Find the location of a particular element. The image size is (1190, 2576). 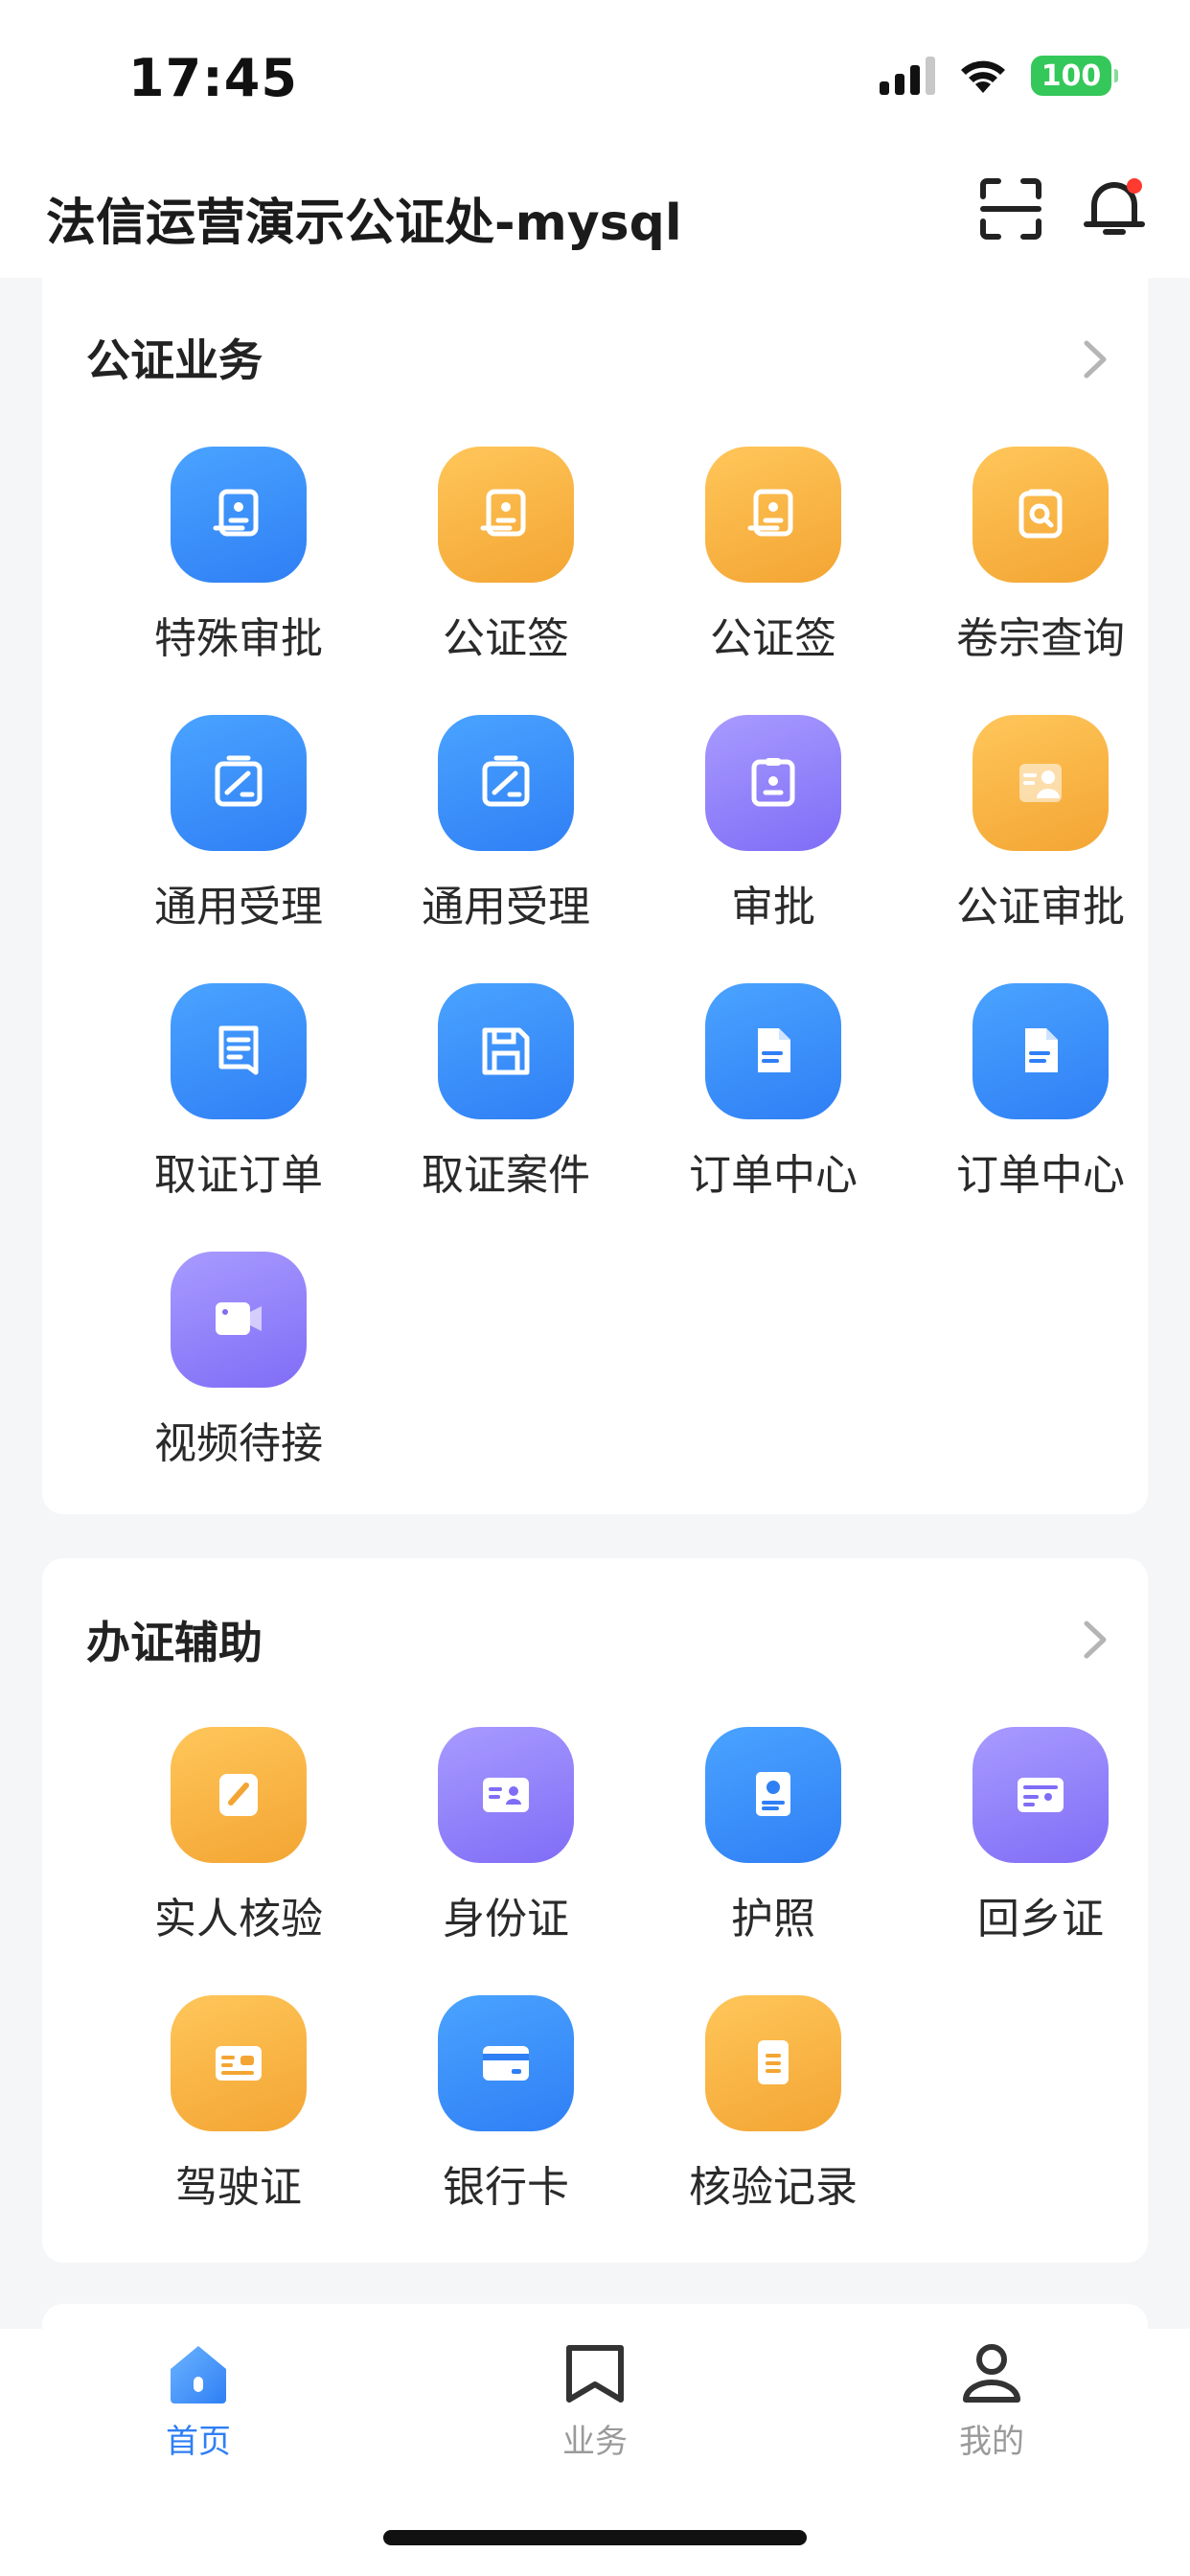

tab-business: 业务 is located at coordinates (595, 2414).